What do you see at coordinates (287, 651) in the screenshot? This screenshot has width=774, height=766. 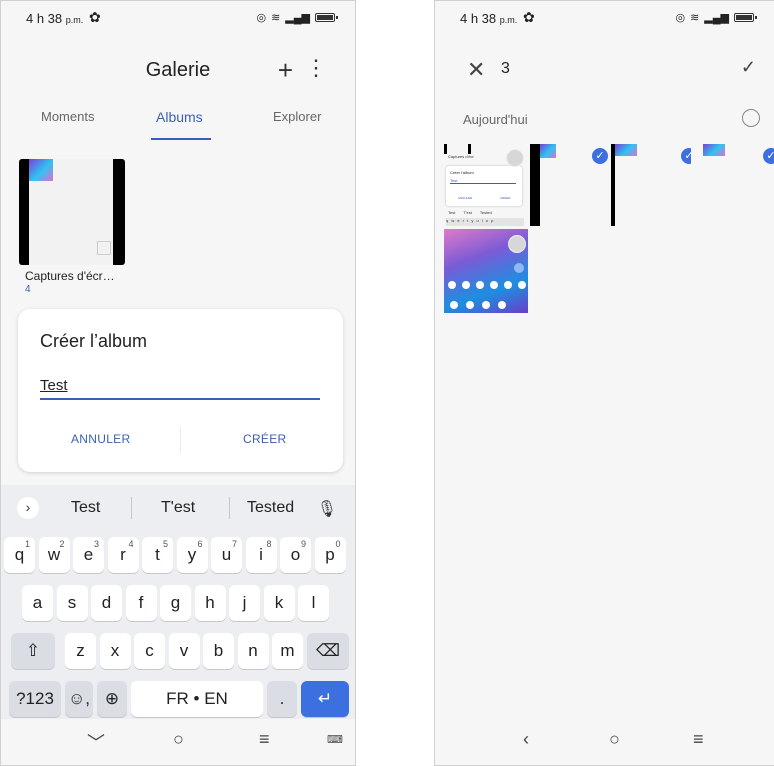 I see `key-m: m` at bounding box center [287, 651].